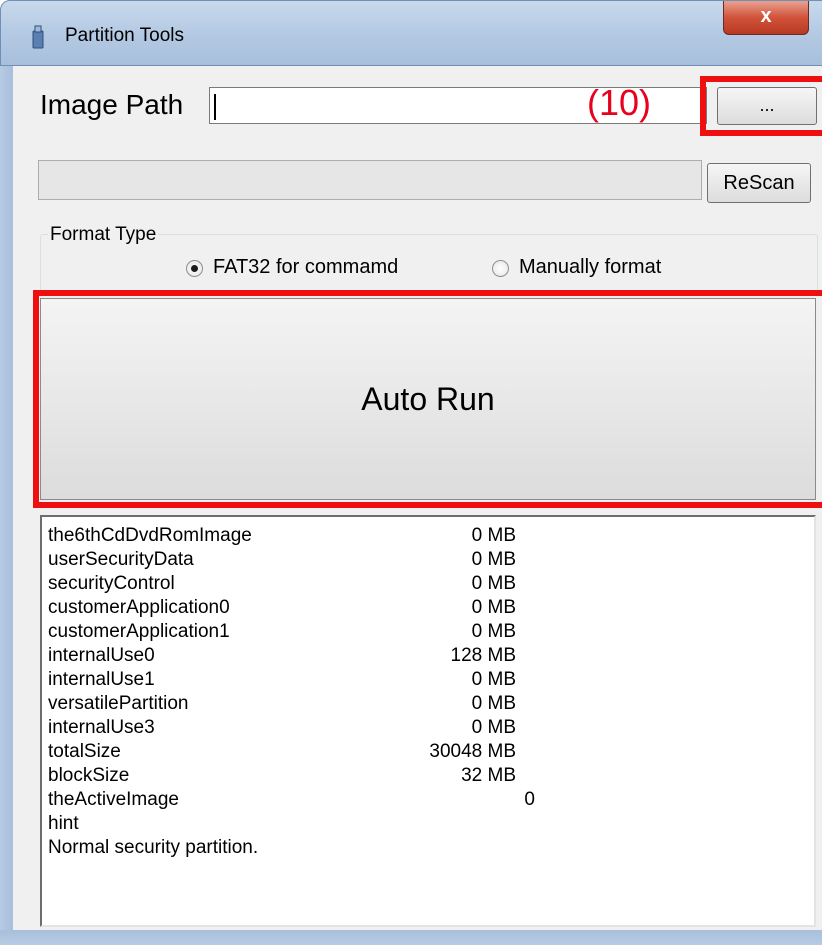  I want to click on list-item: blockSize 32 MB, so click(428, 776).